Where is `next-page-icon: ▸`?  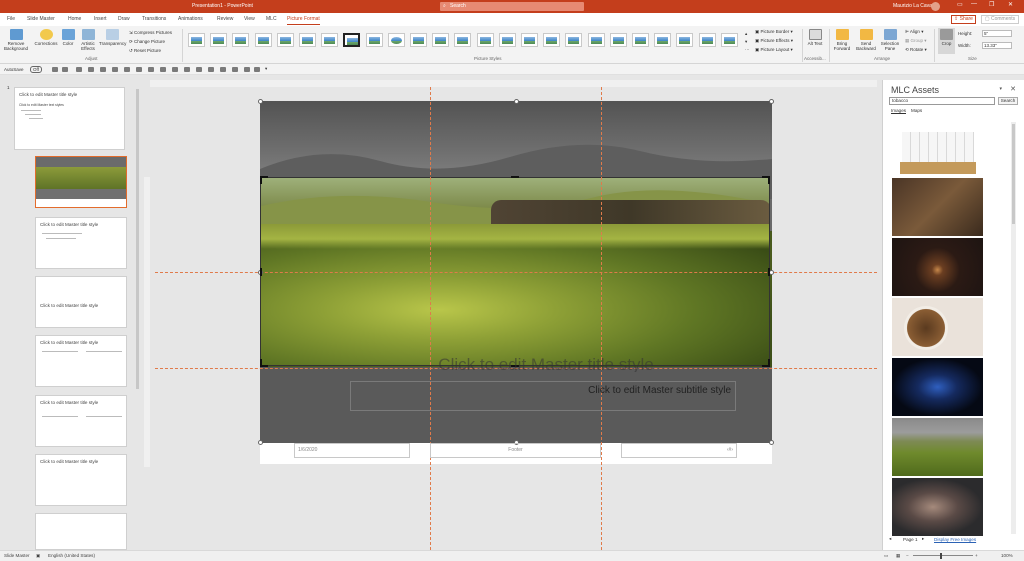
next-page-icon: ▸ is located at coordinates (923, 539).